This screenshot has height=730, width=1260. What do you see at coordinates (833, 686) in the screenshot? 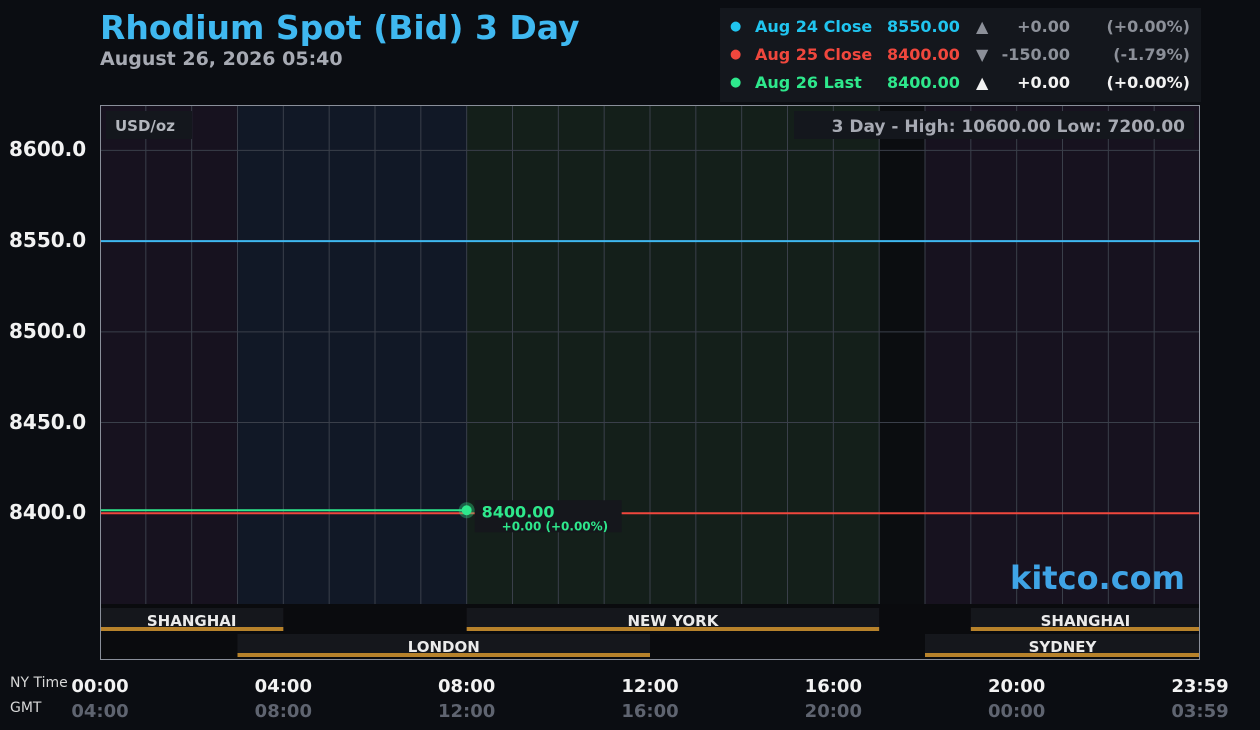
I see `x-tick-label-ny: 16:00` at bounding box center [833, 686].